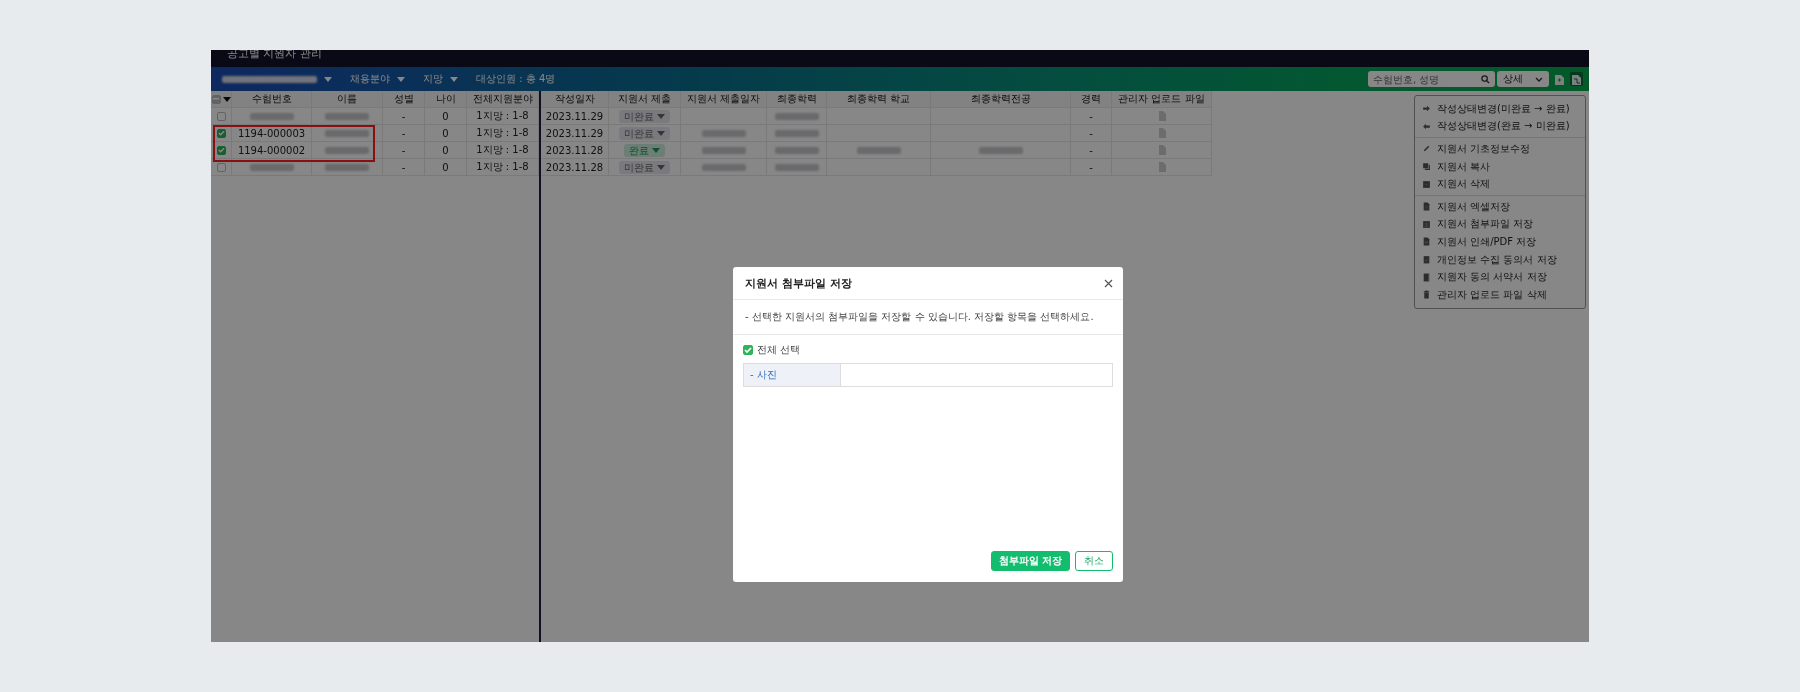  Describe the element at coordinates (1431, 79) in the screenshot. I see `search-field: 수험번호, 성명` at that location.